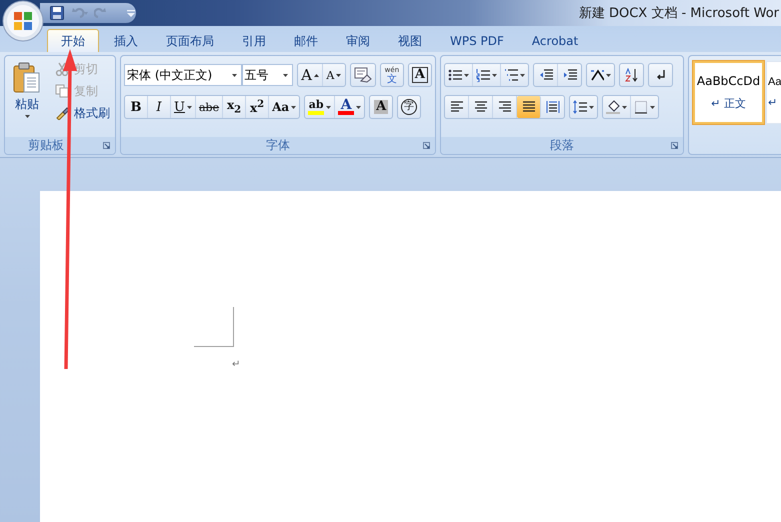 The image size is (781, 522). What do you see at coordinates (190, 41) in the screenshot?
I see `ribbon-tab: 页面布局` at bounding box center [190, 41].